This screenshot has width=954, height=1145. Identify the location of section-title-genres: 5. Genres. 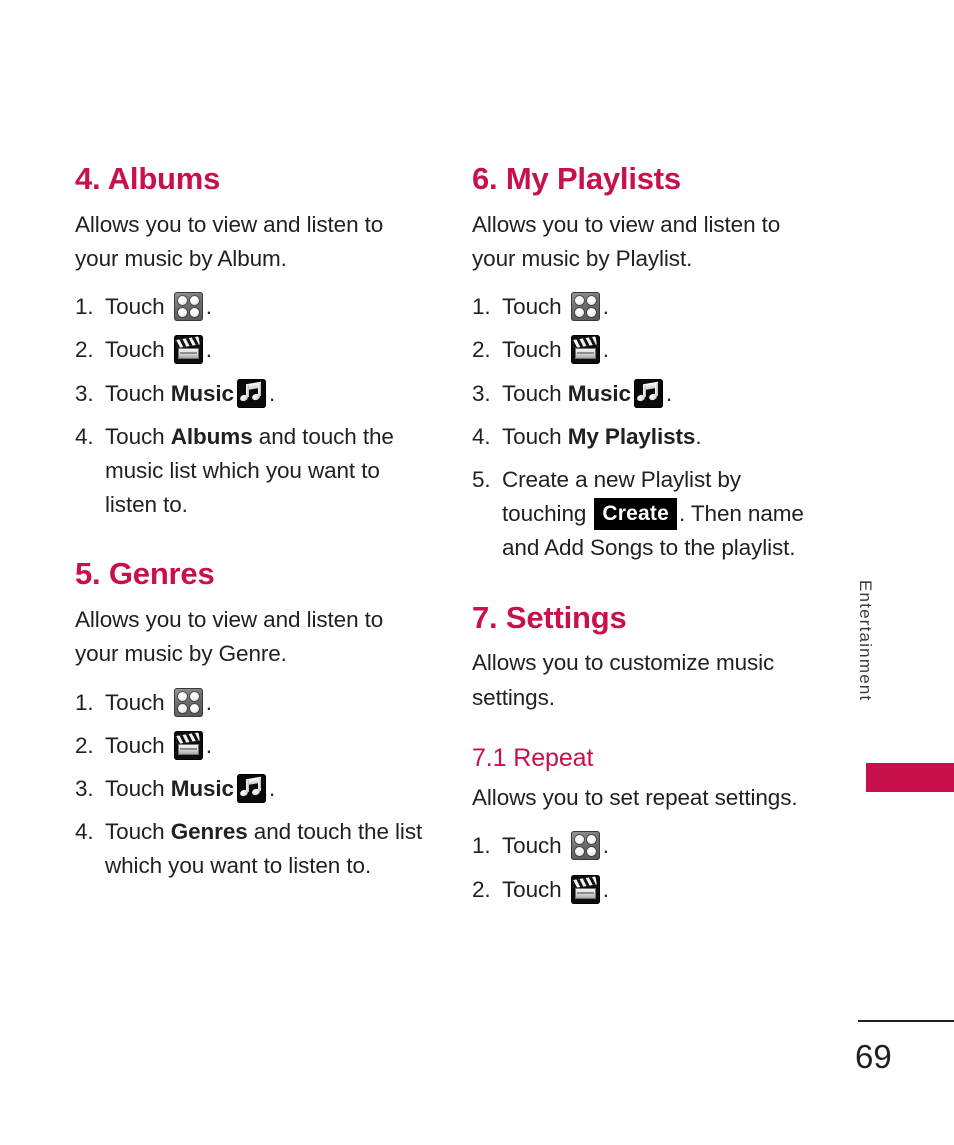
(145, 574).